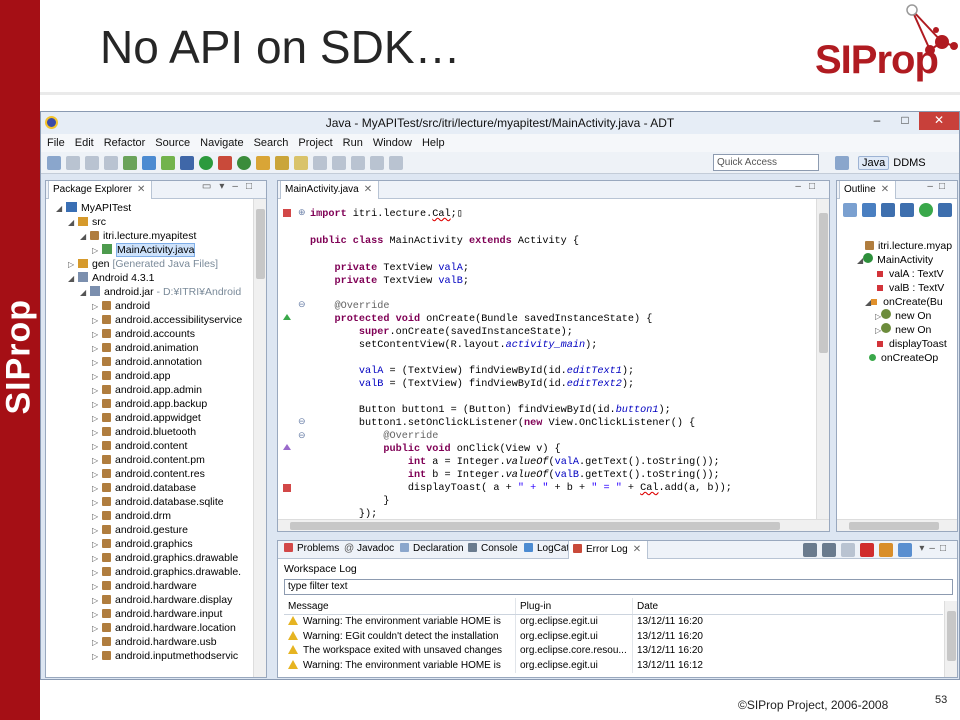  I want to click on fold-icon: ⊕, so click(302, 212).